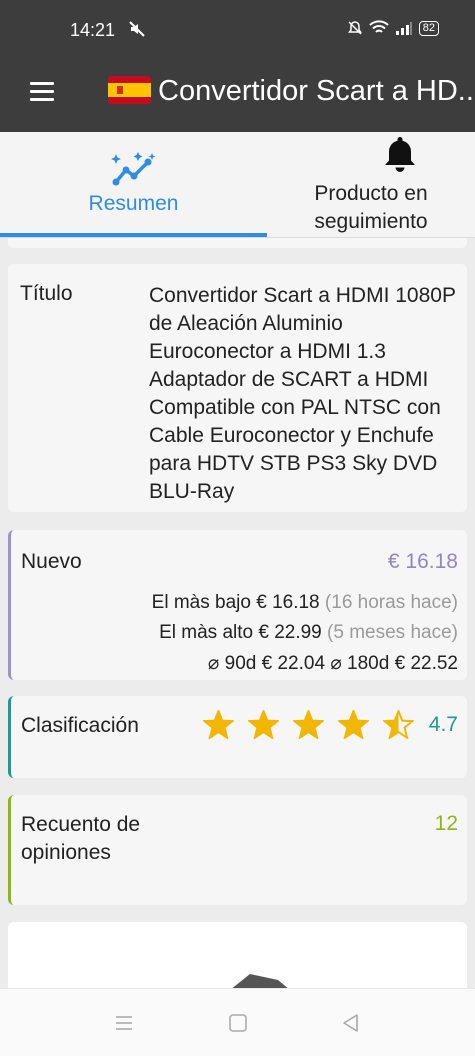 This screenshot has width=475, height=1056. What do you see at coordinates (379, 26) in the screenshot?
I see `wifi-icon` at bounding box center [379, 26].